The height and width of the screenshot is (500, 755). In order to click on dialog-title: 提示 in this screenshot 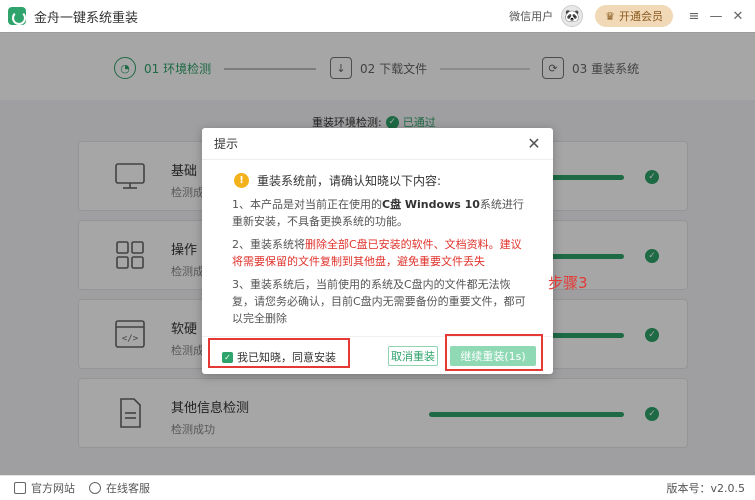, I will do `click(226, 144)`.